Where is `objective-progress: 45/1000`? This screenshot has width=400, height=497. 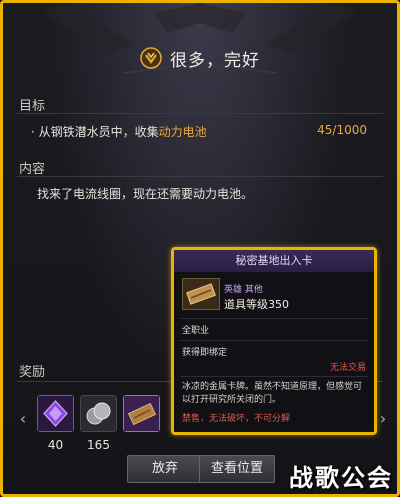
objective-progress: 45/1000 is located at coordinates (342, 130).